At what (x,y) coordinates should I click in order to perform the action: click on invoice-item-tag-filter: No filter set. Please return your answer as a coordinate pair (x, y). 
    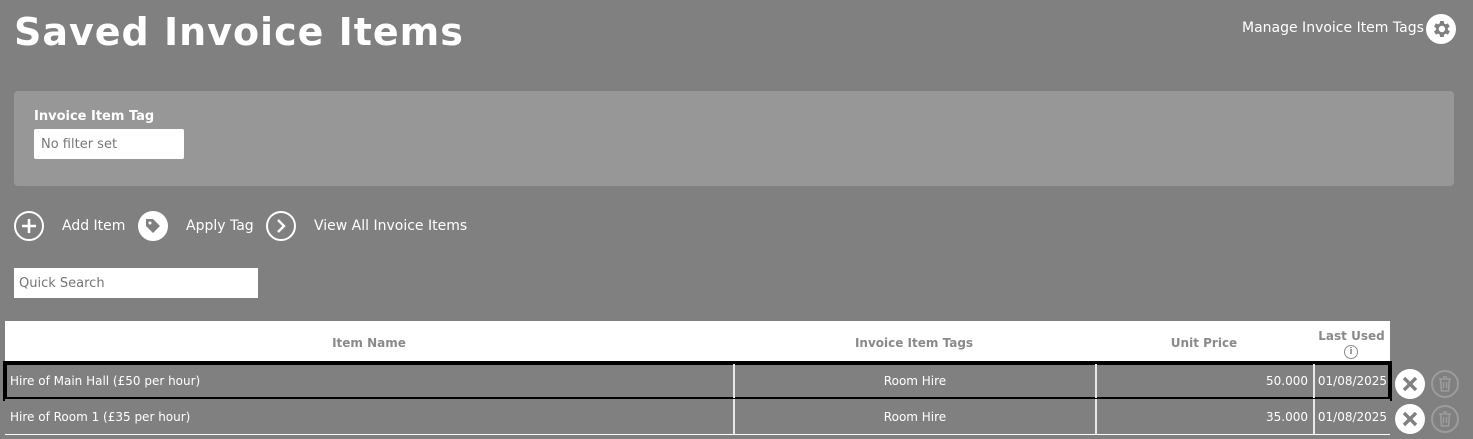
    Looking at the image, I should click on (109, 144).